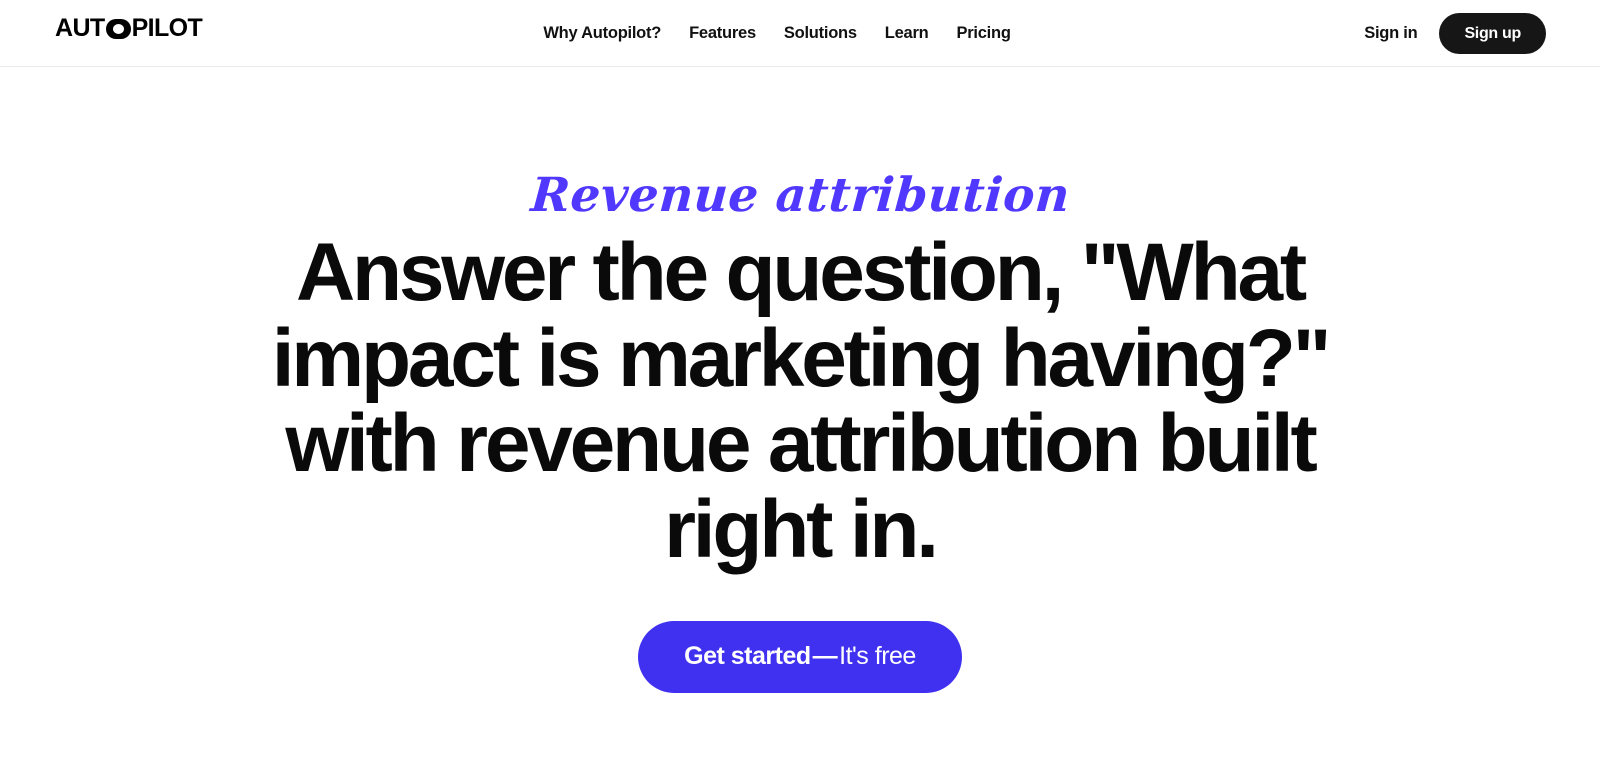  I want to click on autopilot-eye-o-icon, so click(118, 28).